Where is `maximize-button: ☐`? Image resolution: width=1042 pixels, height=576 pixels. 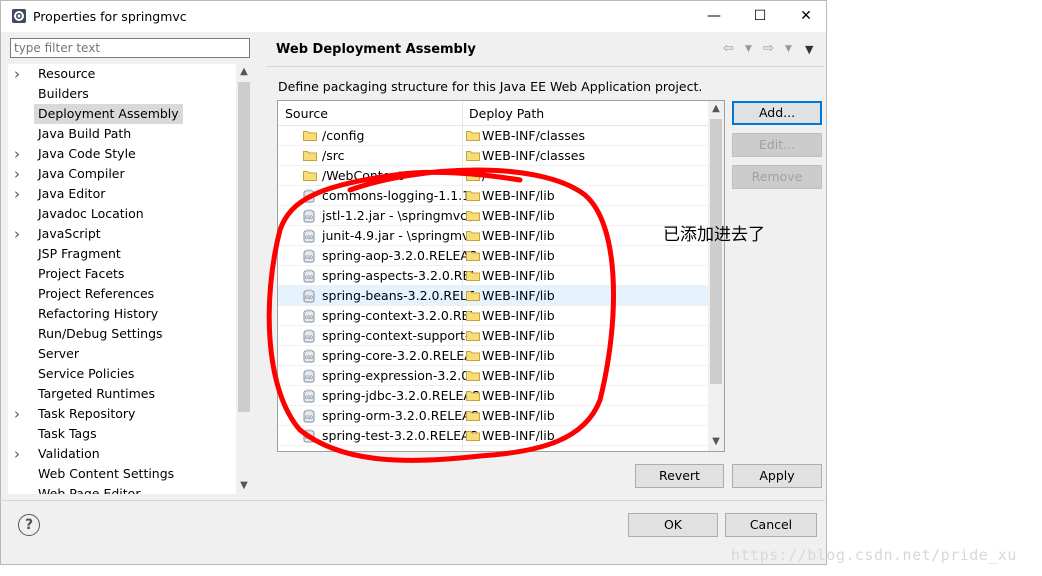
maximize-button: ☐ is located at coordinates (760, 16).